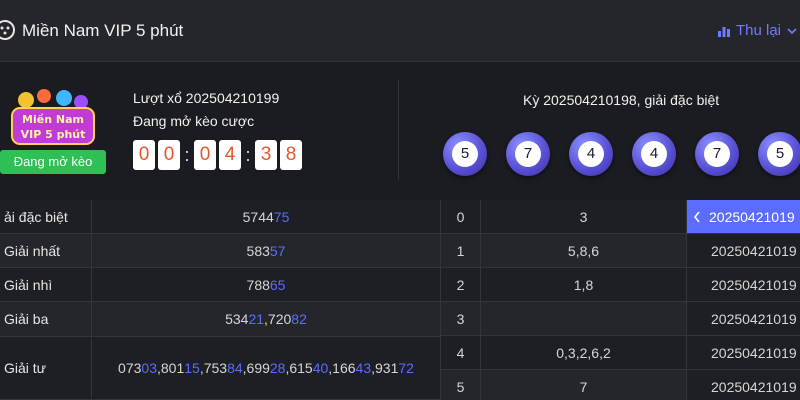 The height and width of the screenshot is (400, 800). I want to click on table-row: 1 5,8,6, so click(563, 251).